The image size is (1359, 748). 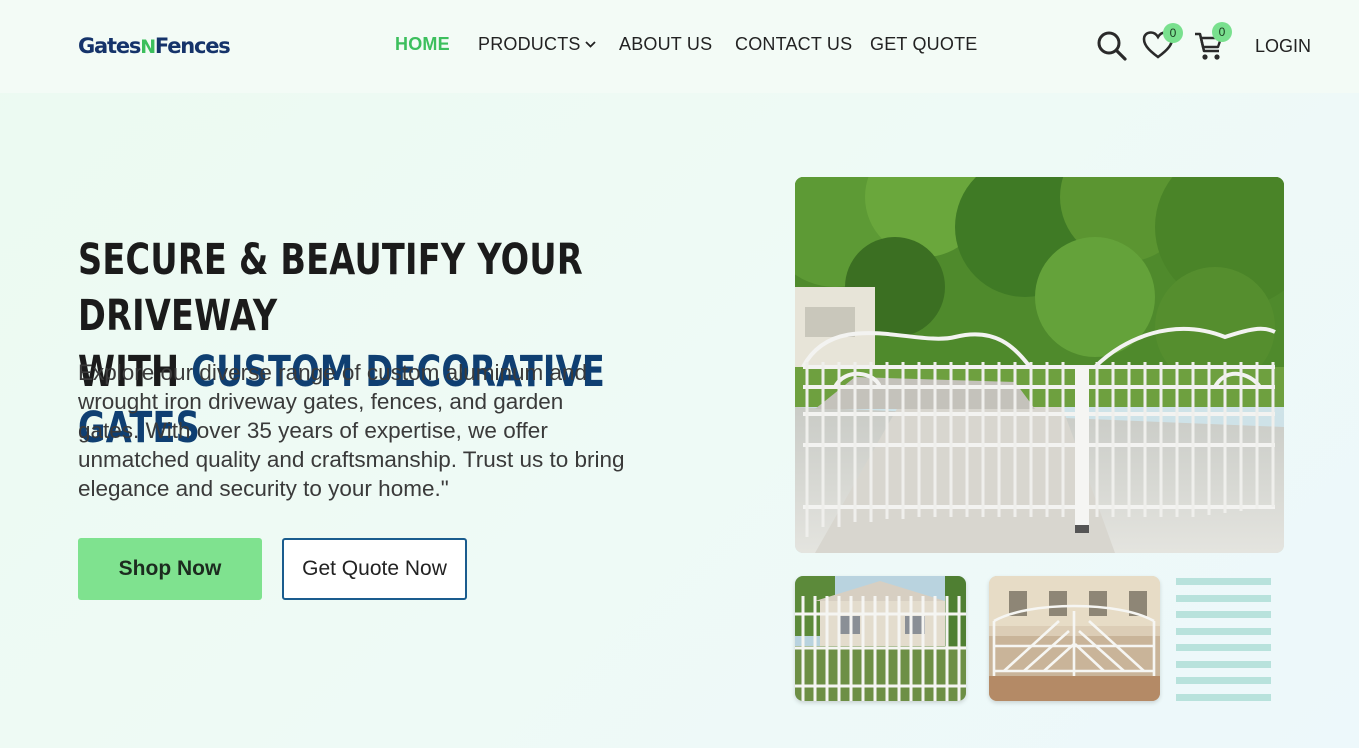 I want to click on logo: GatesNFences, so click(x=154, y=46).